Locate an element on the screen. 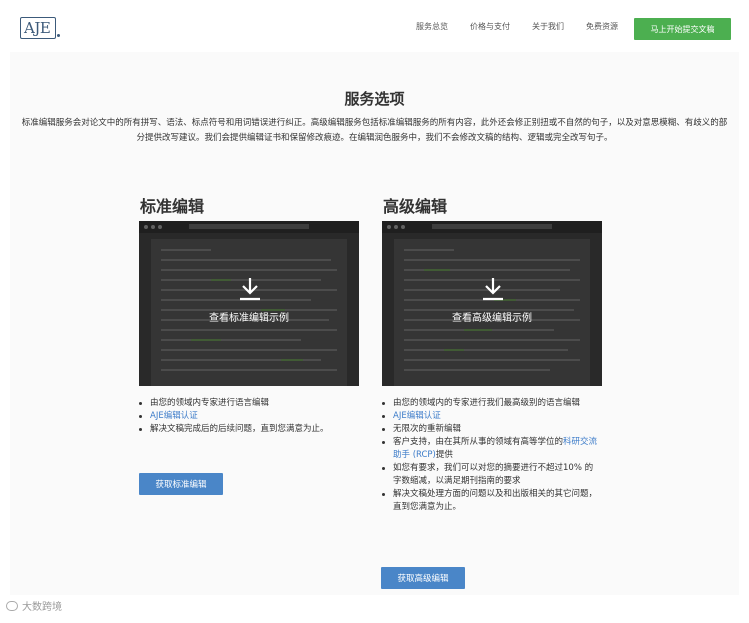  nav-services-overview: 服务总览 is located at coordinates (432, 26).